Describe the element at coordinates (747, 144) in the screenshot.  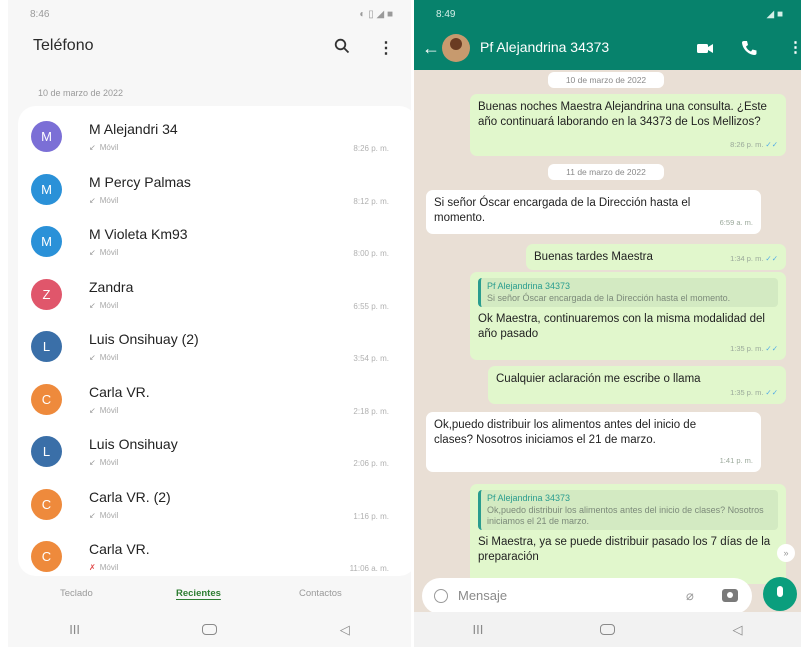
I see `message-time: 8:26 p. m.` at that location.